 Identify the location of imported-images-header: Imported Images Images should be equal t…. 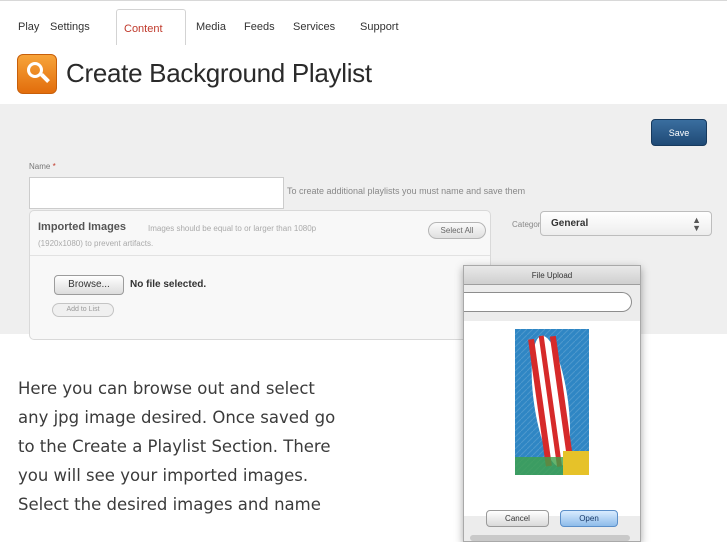
(260, 233).